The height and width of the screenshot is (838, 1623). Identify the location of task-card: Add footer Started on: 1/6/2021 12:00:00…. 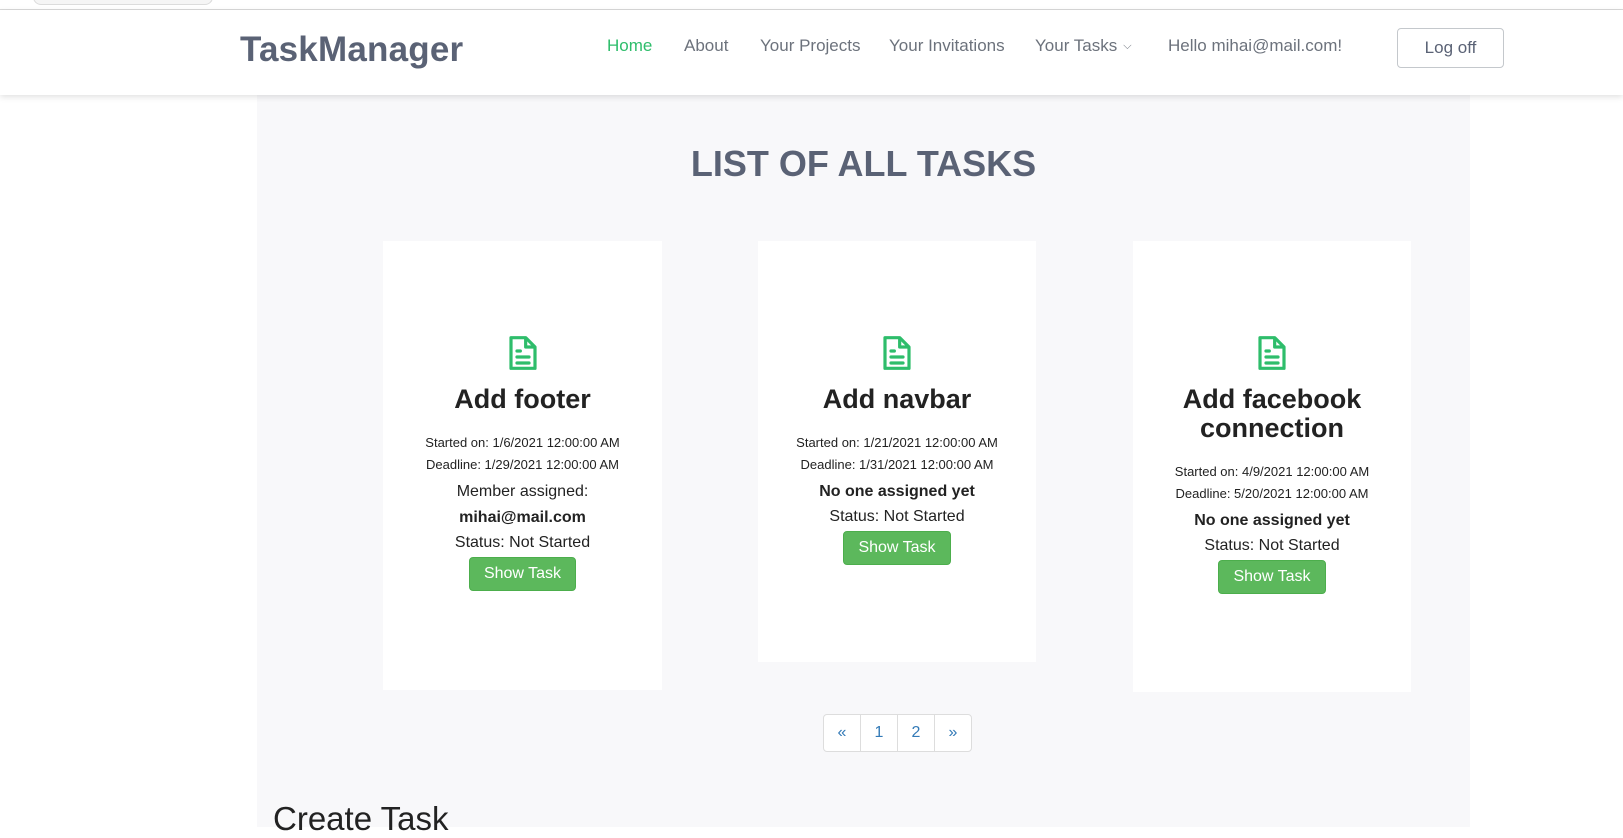
(522, 465).